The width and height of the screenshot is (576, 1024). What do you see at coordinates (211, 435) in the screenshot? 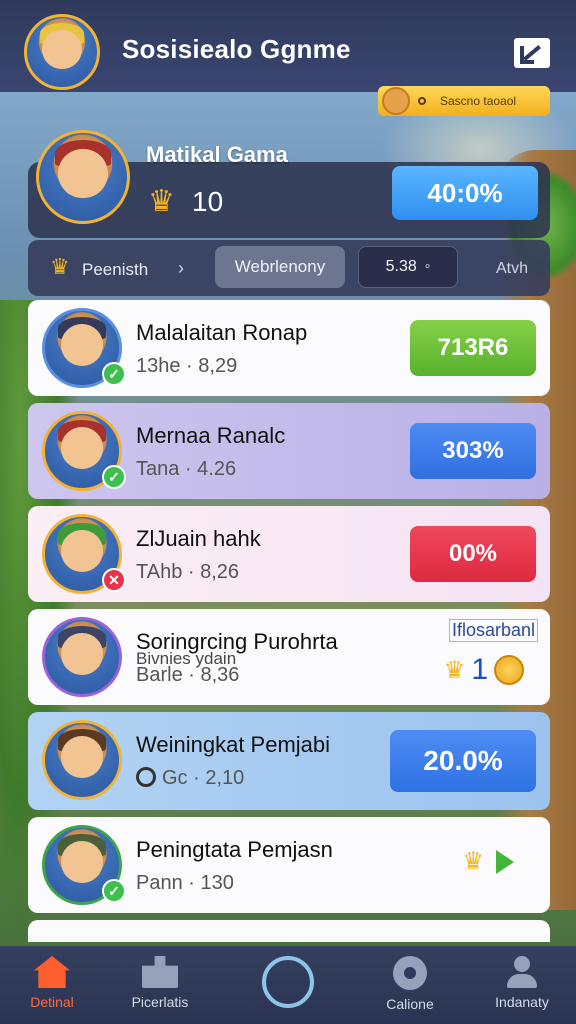
I see `row-name: Mernaa Ranalc` at bounding box center [211, 435].